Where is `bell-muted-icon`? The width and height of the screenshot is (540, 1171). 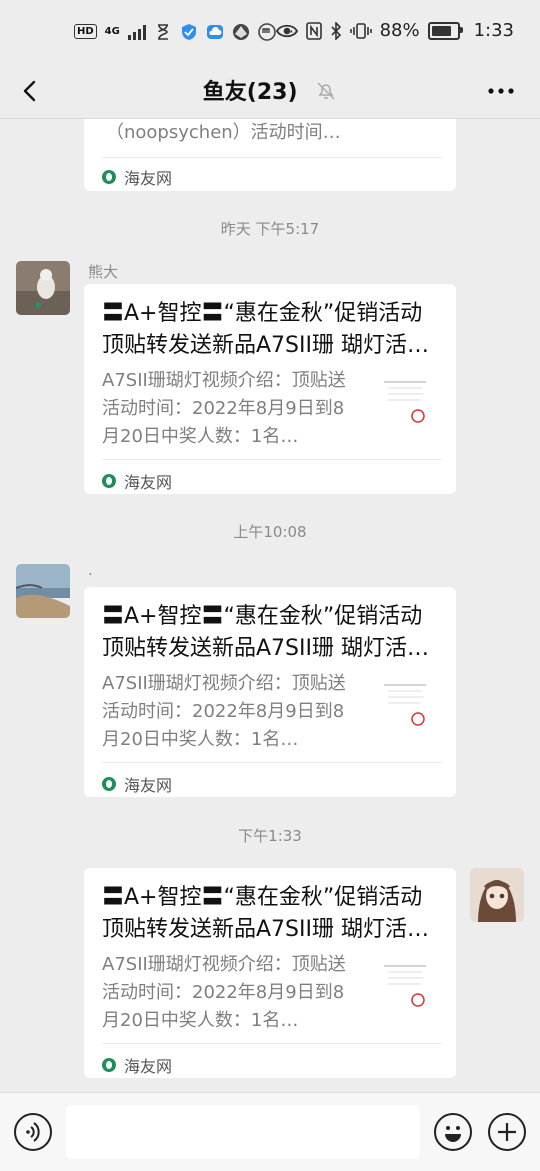
bell-muted-icon is located at coordinates (326, 91).